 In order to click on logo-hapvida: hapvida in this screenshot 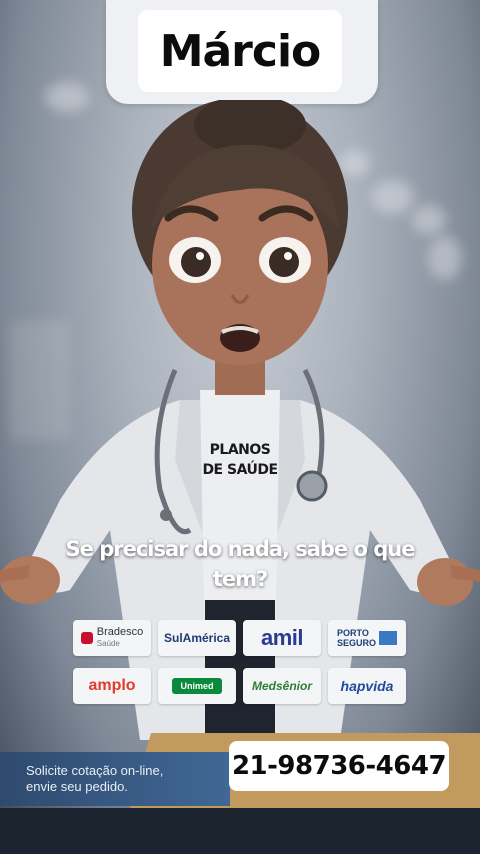, I will do `click(367, 686)`.